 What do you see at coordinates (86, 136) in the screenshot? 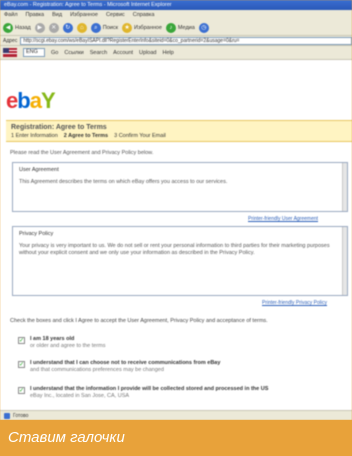
I see `step-2: 2 Agree to Terms` at bounding box center [86, 136].